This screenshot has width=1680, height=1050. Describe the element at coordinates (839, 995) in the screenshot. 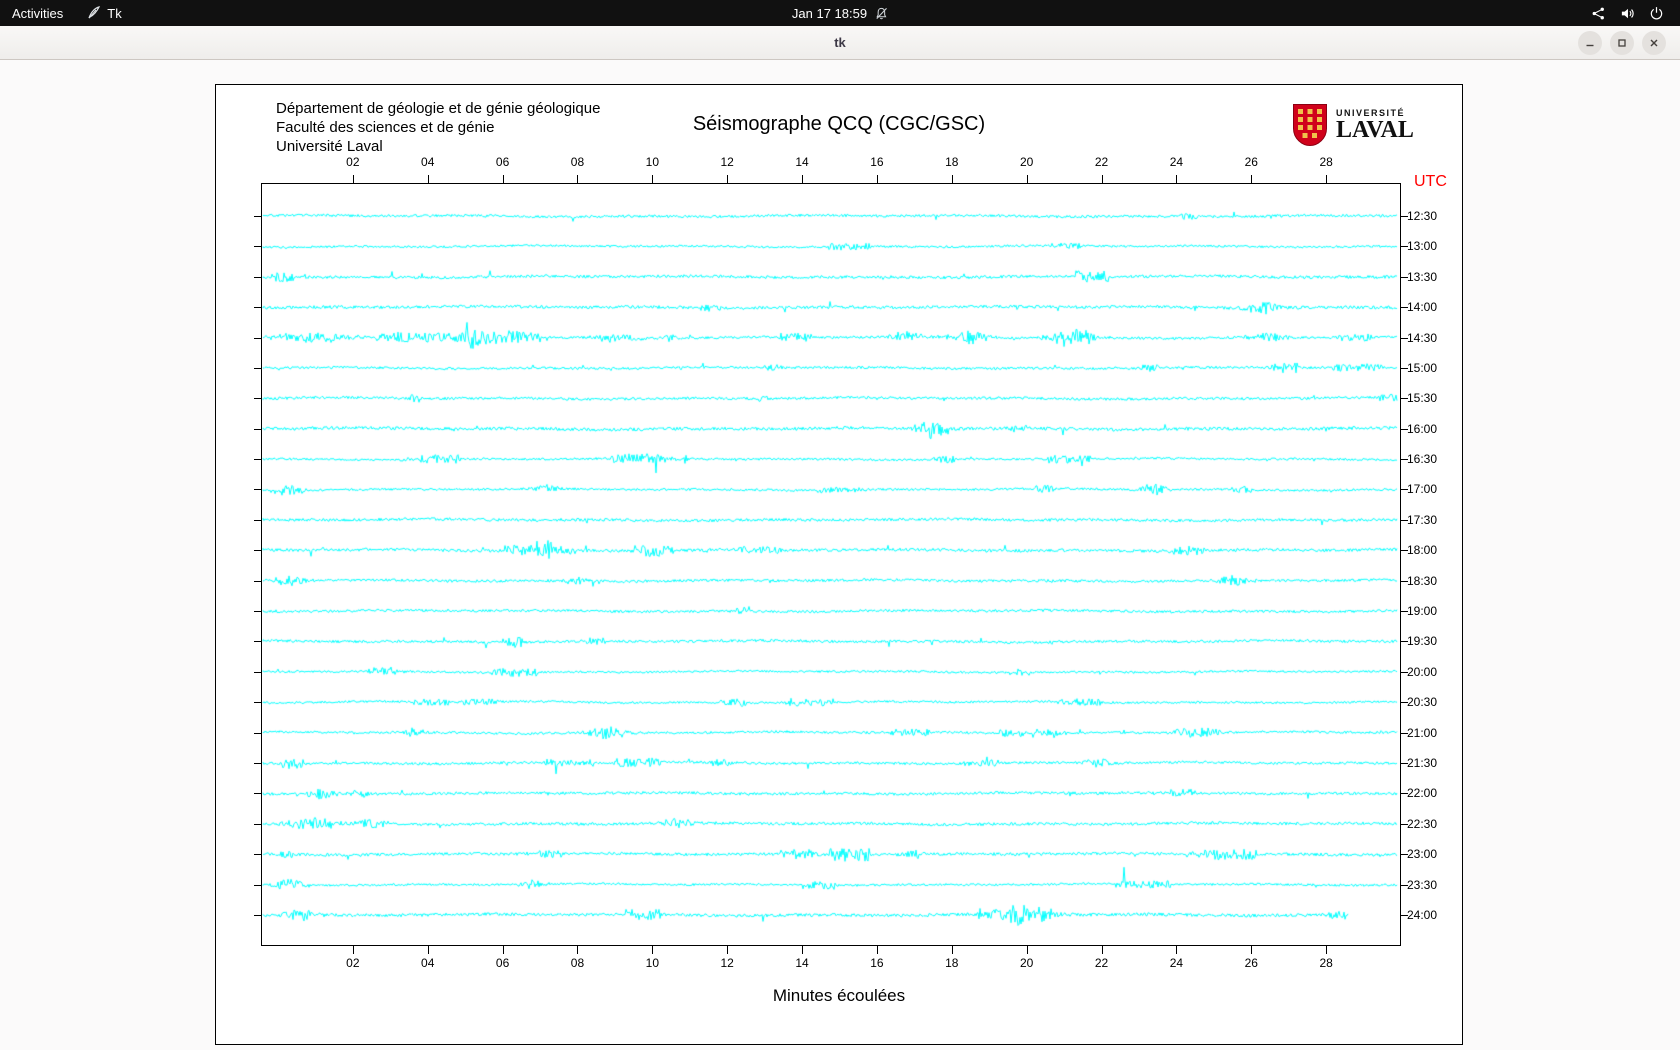

I see `x-axis-title: Minutes écoulées` at that location.